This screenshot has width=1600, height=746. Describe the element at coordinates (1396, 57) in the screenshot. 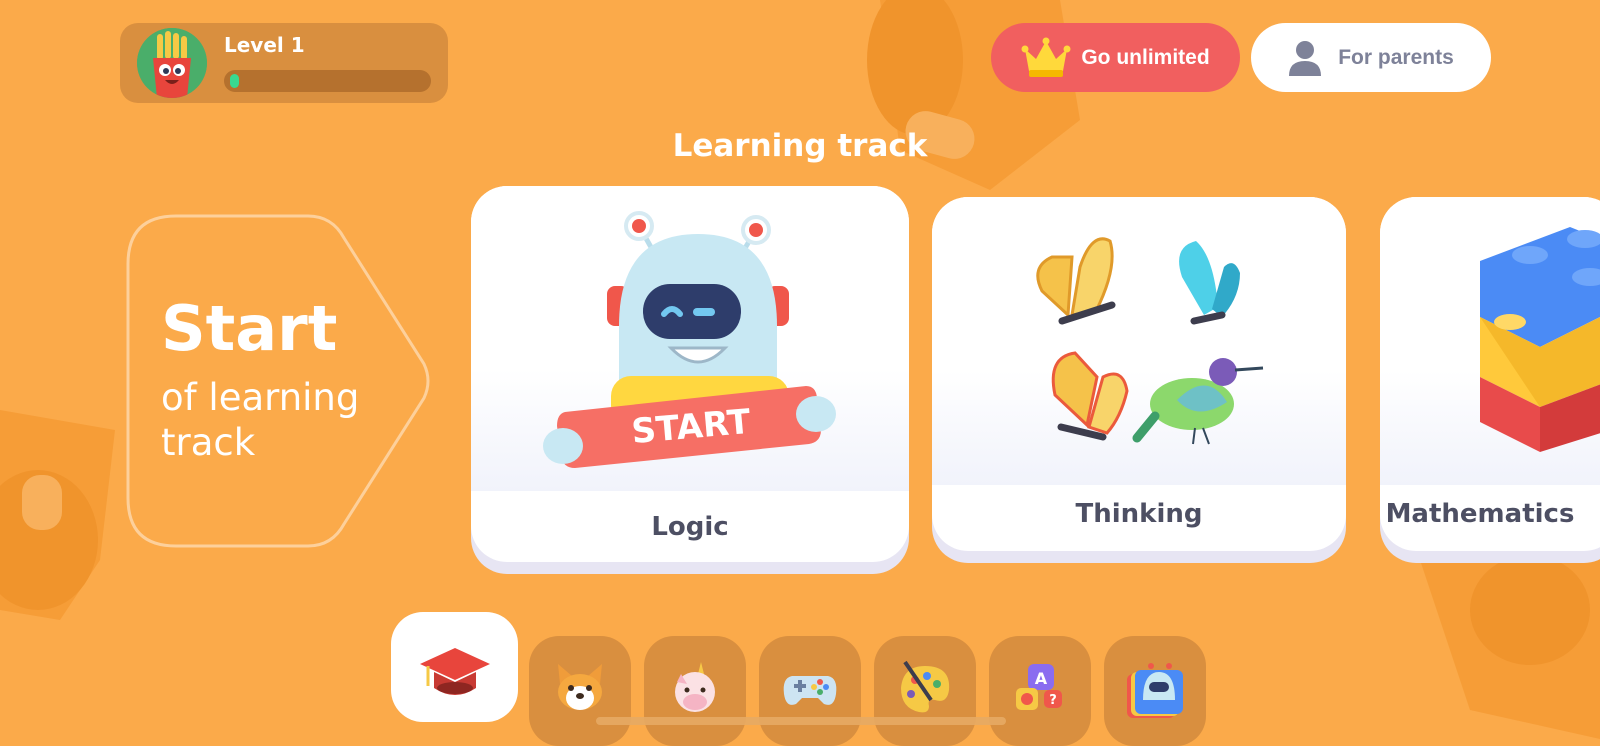

I see `for-parents-label: For parents` at that location.